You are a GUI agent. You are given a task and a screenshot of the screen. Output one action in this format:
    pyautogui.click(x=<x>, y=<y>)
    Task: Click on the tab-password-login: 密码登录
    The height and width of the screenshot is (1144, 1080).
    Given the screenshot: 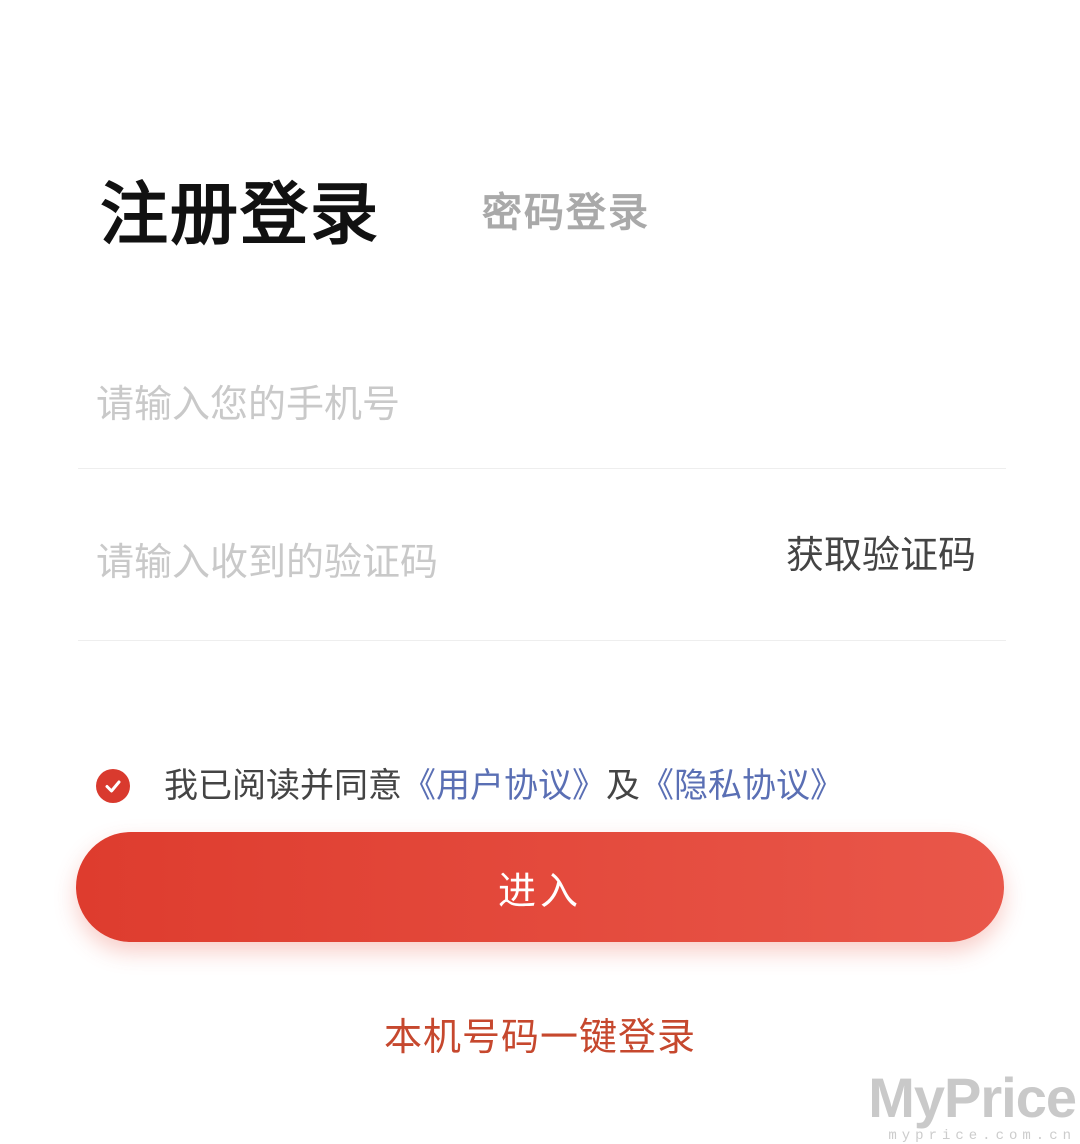 What is the action you would take?
    pyautogui.click(x=566, y=213)
    